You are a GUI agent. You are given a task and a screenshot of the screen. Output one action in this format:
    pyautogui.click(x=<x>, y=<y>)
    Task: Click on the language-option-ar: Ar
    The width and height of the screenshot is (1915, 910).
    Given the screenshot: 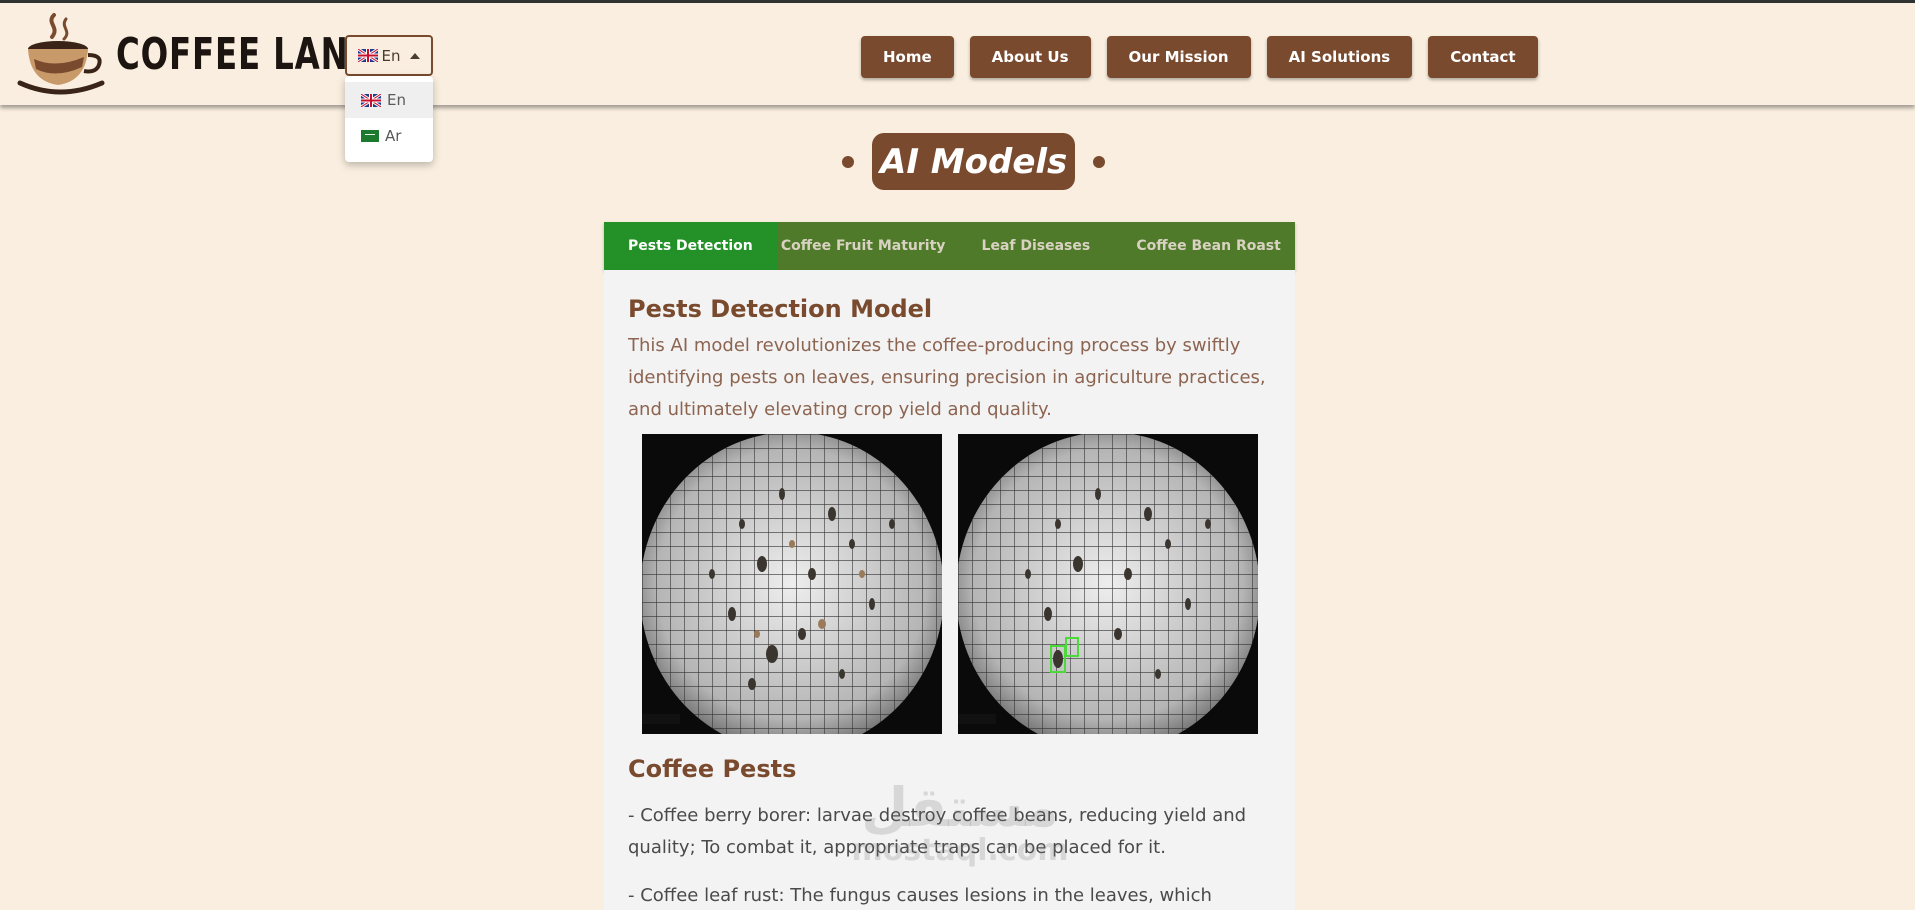 What is the action you would take?
    pyautogui.click(x=389, y=136)
    